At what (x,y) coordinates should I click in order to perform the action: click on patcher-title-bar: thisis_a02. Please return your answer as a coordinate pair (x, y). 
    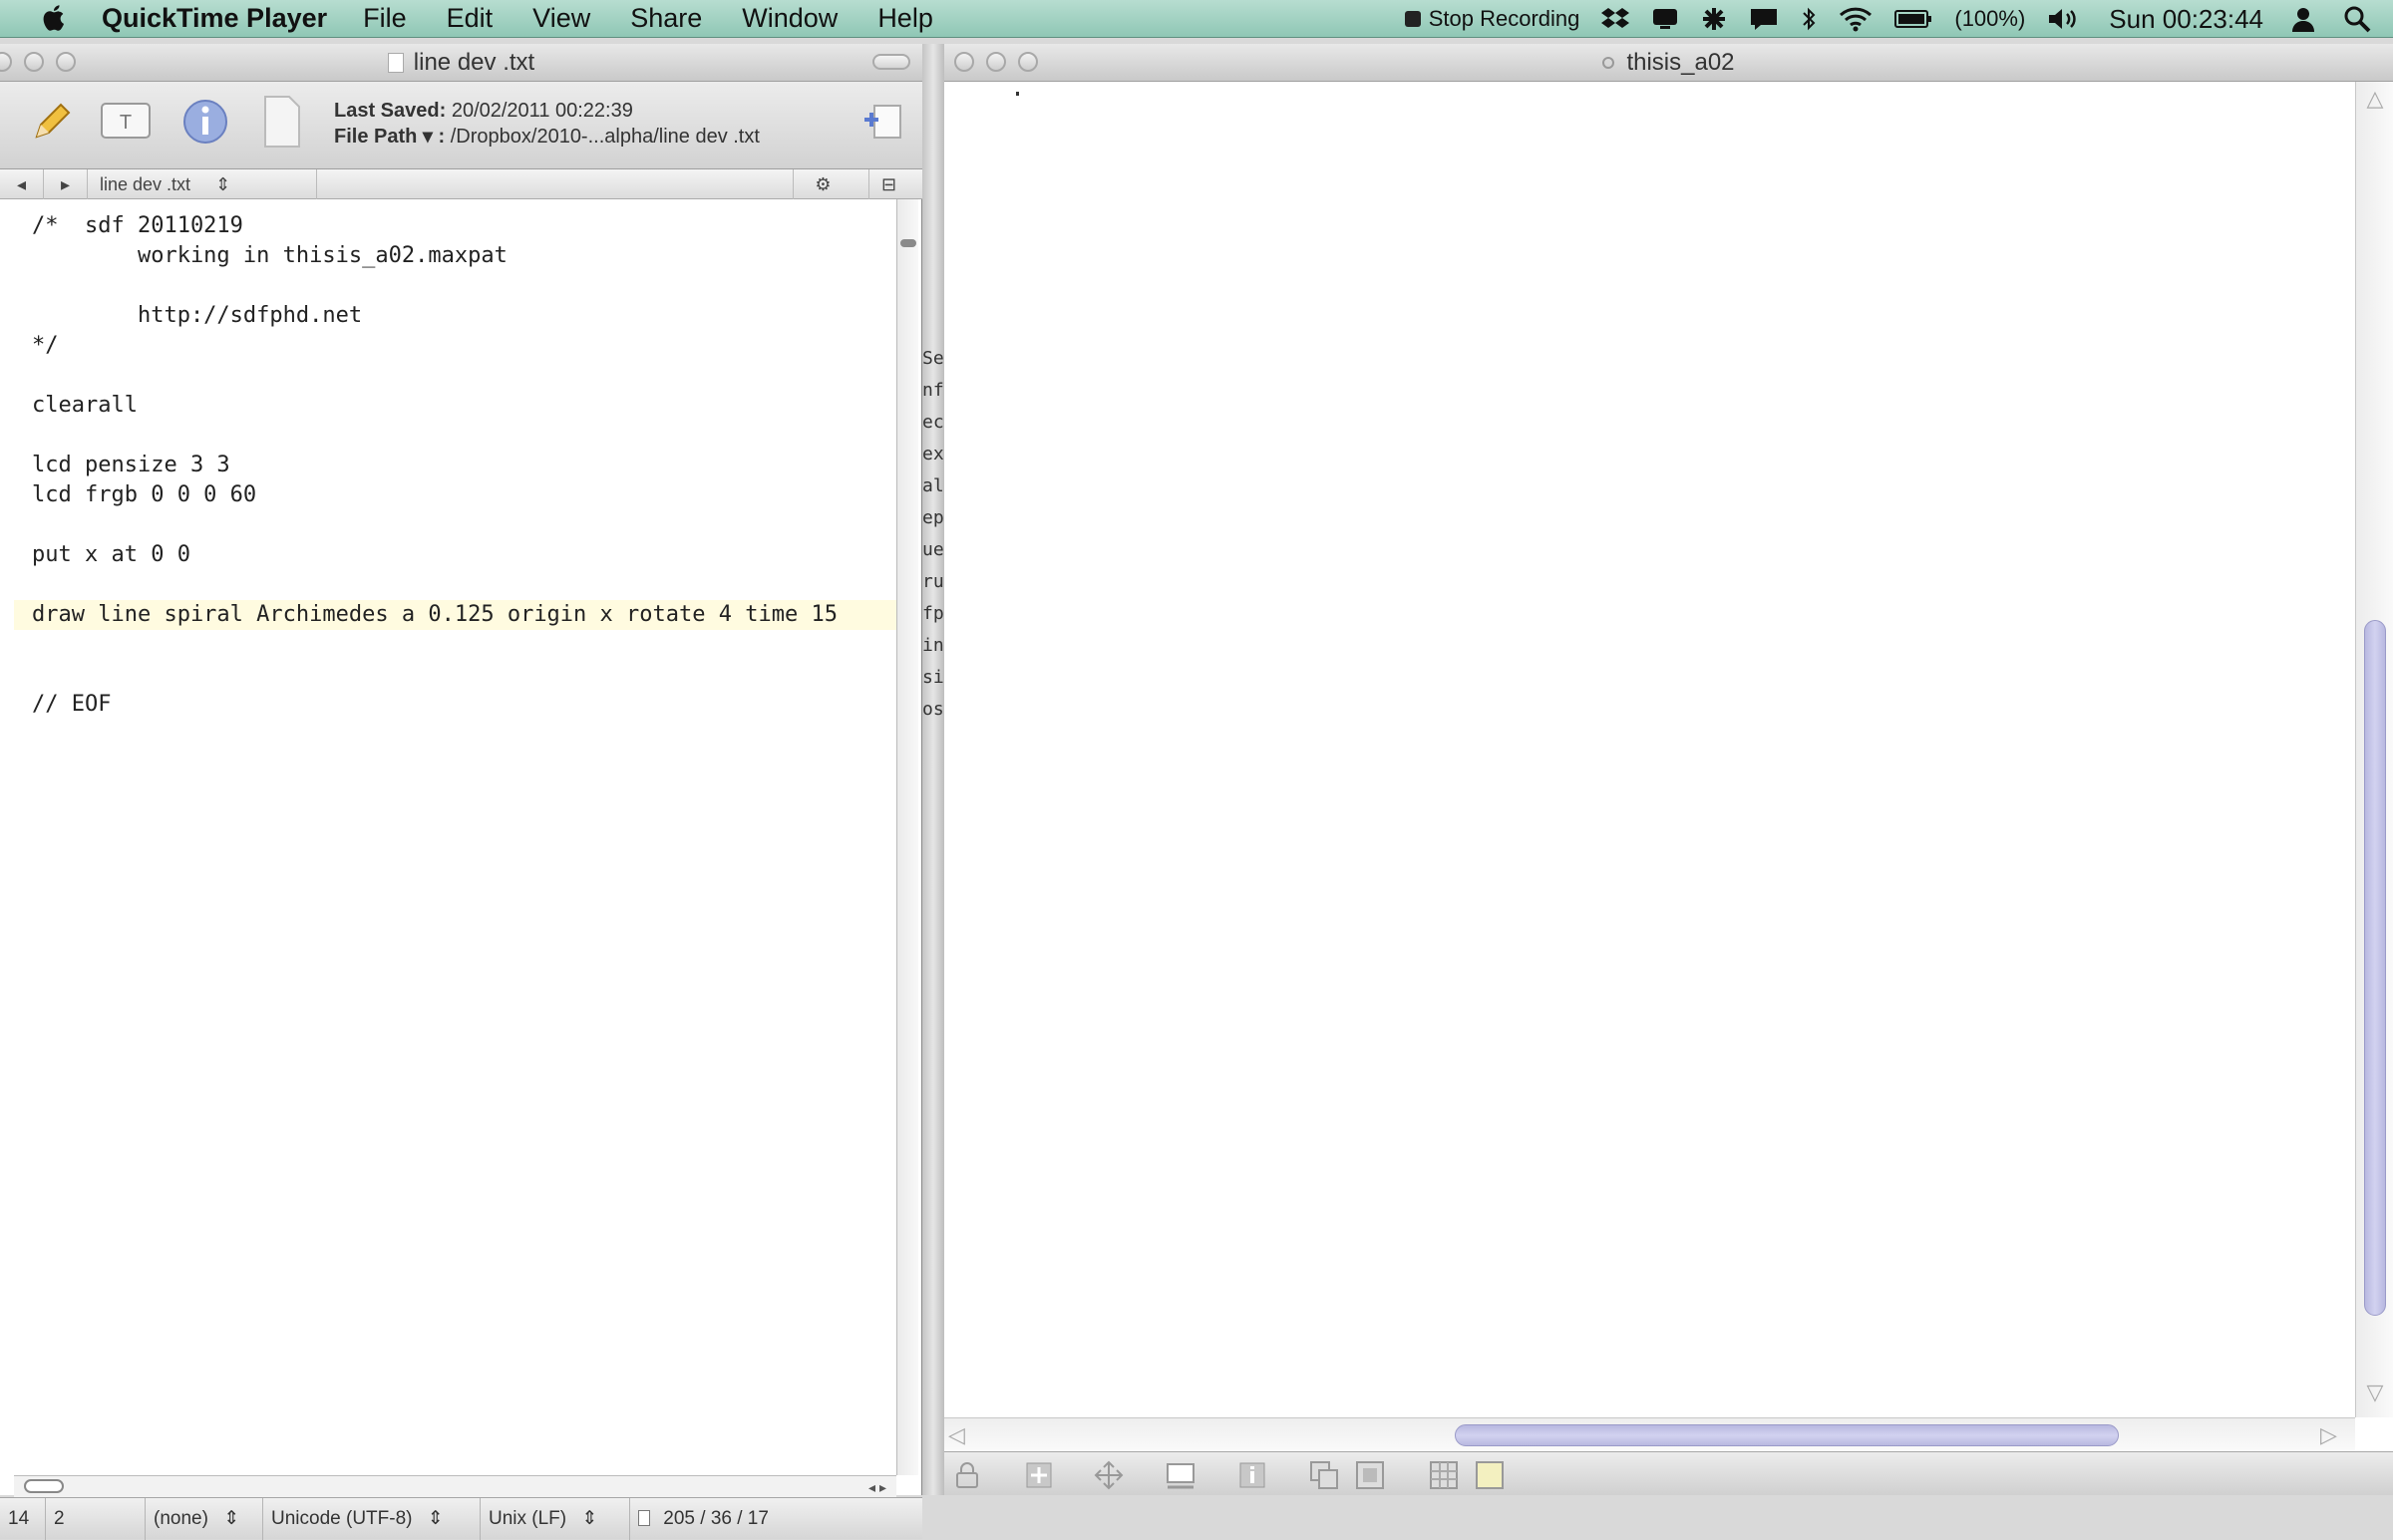
    Looking at the image, I should click on (1669, 63).